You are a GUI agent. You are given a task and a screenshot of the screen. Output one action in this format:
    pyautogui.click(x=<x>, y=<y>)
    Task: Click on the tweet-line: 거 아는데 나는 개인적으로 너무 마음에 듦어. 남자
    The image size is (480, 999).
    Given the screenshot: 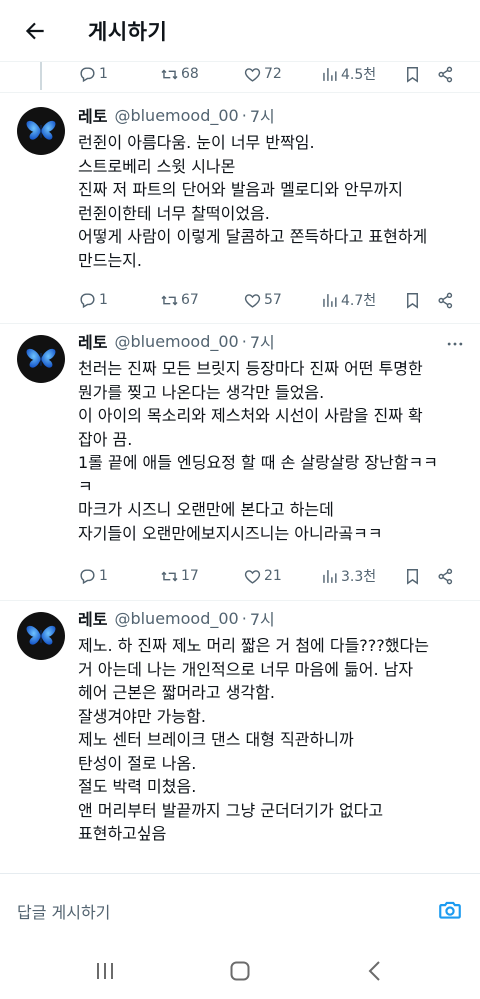 What is the action you would take?
    pyautogui.click(x=246, y=669)
    